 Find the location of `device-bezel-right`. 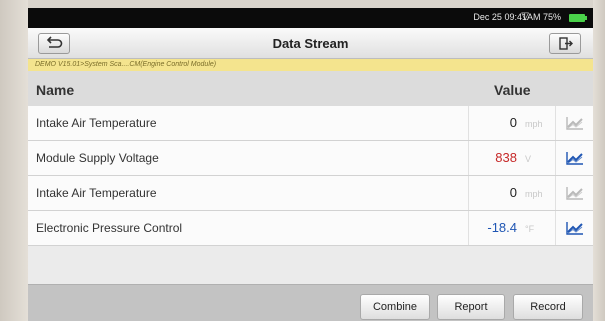

device-bezel-right is located at coordinates (599, 160).